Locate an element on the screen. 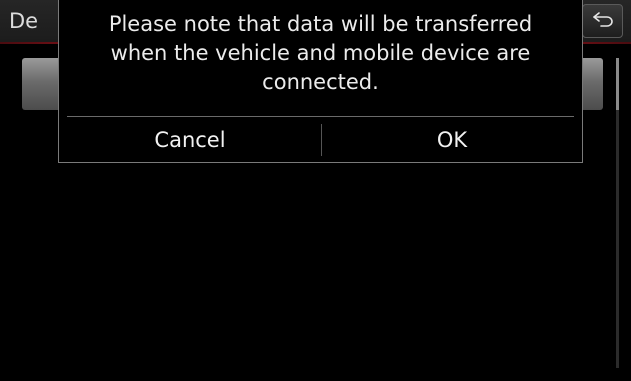 The image size is (631, 381). dialog-message-line: when the vehicle and mobile device are is located at coordinates (320, 53).